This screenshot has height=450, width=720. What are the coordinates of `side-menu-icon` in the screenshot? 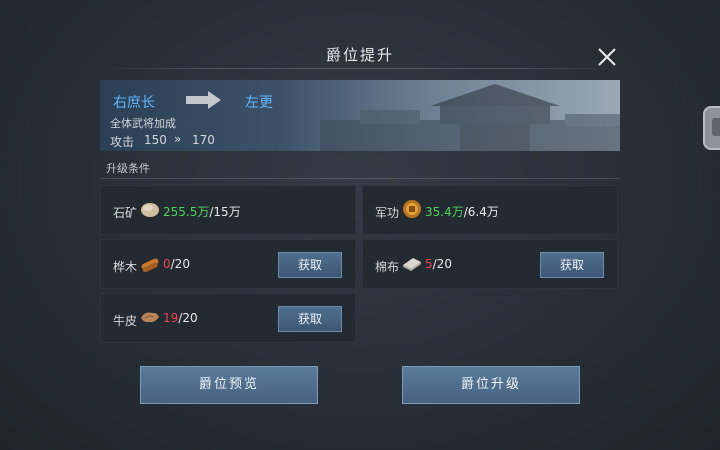 It's located at (711, 128).